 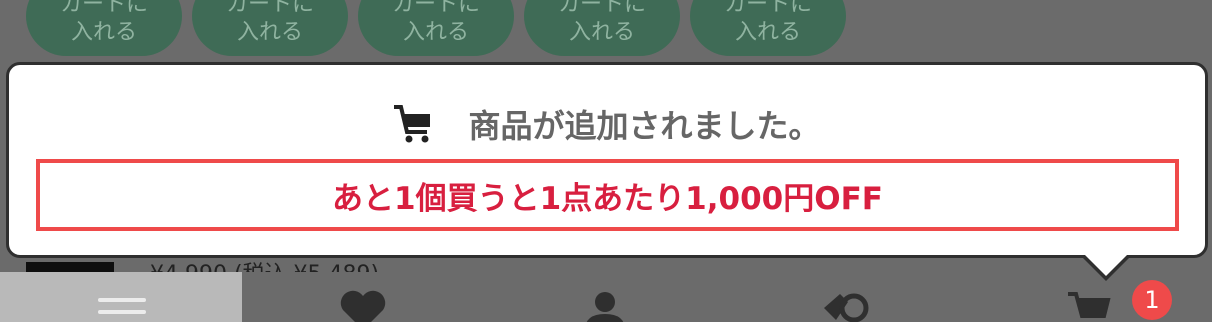 What do you see at coordinates (1106, 265) in the screenshot?
I see `popup-pointer-fill` at bounding box center [1106, 265].